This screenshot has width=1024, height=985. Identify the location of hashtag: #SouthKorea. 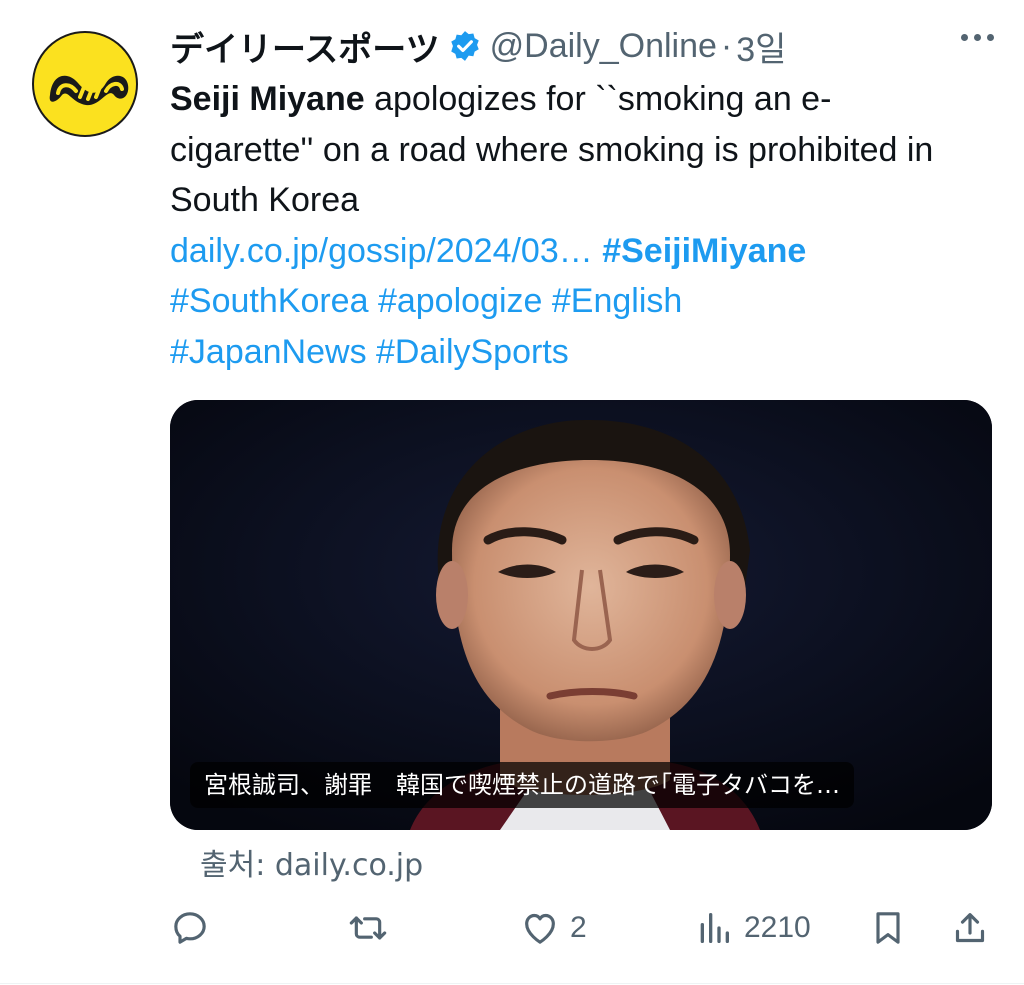
(269, 301).